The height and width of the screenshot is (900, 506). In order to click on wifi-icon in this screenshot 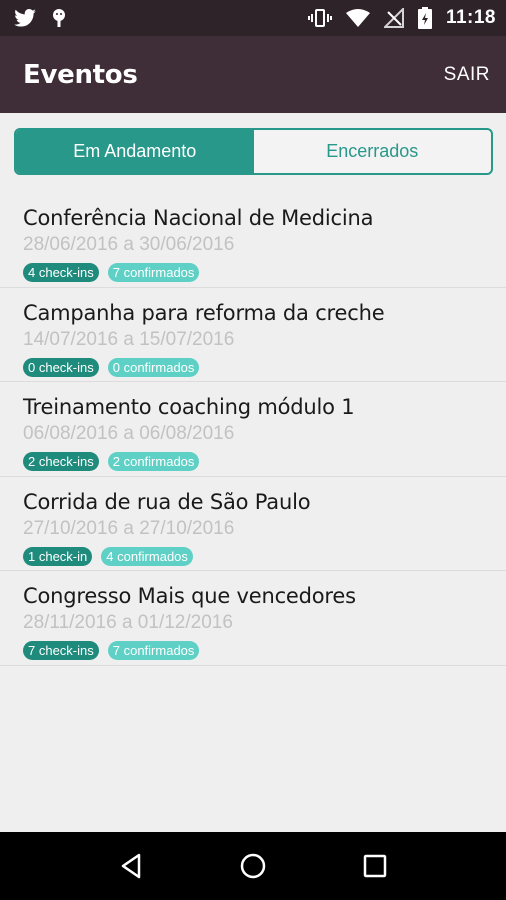, I will do `click(357, 18)`.